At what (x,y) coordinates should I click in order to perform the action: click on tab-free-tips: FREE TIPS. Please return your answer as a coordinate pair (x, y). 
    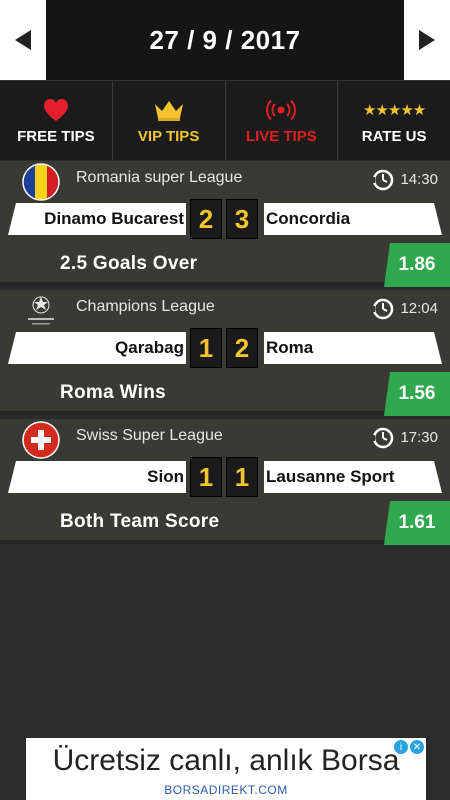
    Looking at the image, I should click on (56, 120).